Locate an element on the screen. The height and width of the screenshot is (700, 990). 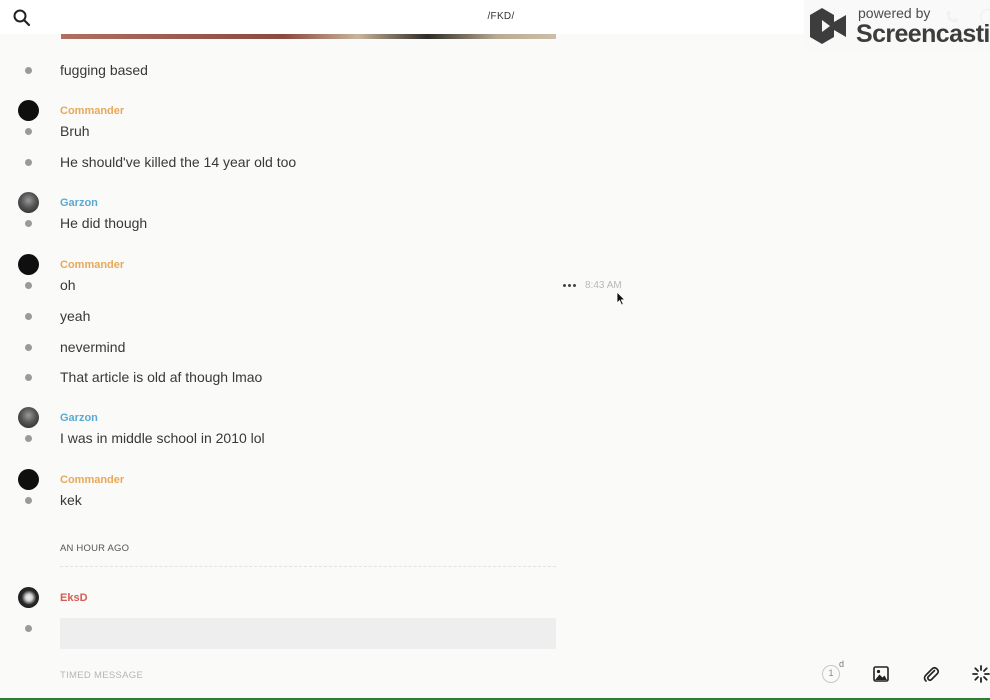
message-row: That article is old af though lmao is located at coordinates (300, 378).